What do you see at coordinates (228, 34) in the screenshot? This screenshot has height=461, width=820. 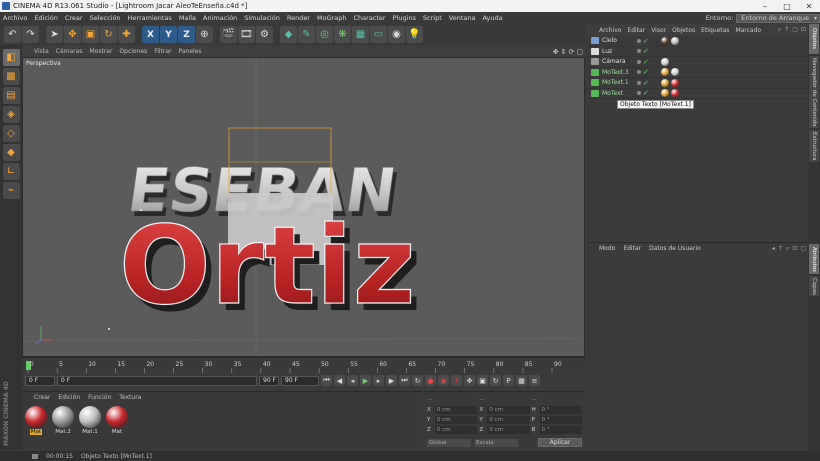 I see `render-view-icon: 🎬` at bounding box center [228, 34].